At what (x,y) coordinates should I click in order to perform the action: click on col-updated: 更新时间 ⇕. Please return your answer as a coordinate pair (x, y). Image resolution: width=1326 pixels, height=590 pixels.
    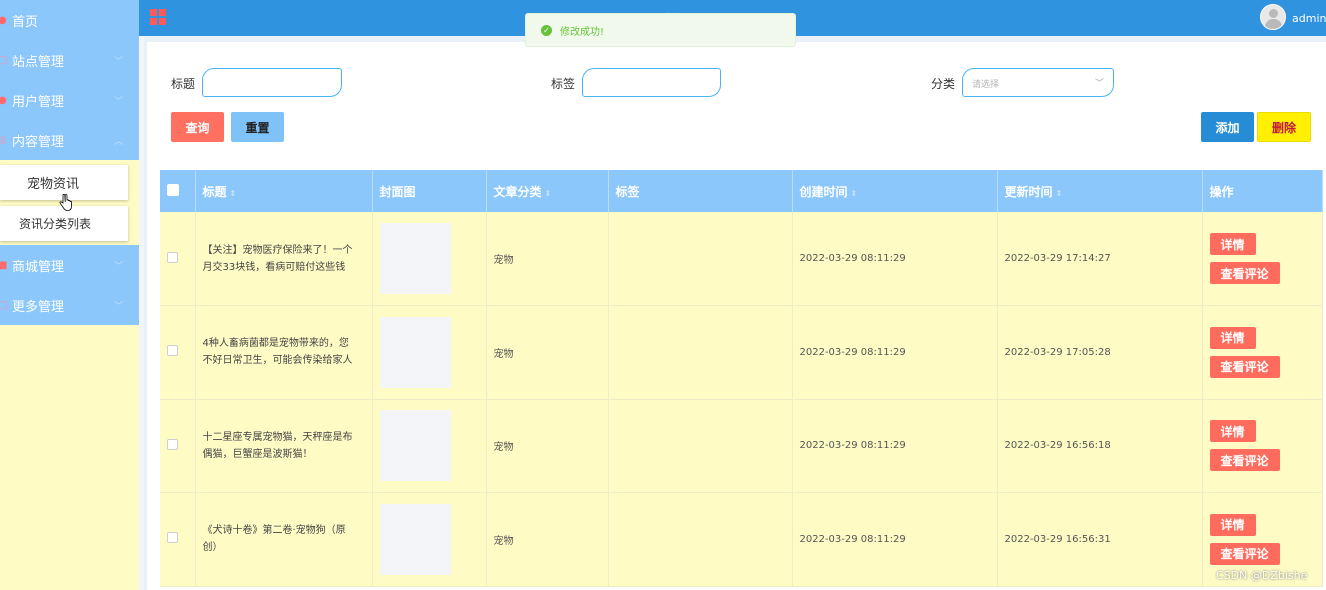
    Looking at the image, I should click on (1100, 191).